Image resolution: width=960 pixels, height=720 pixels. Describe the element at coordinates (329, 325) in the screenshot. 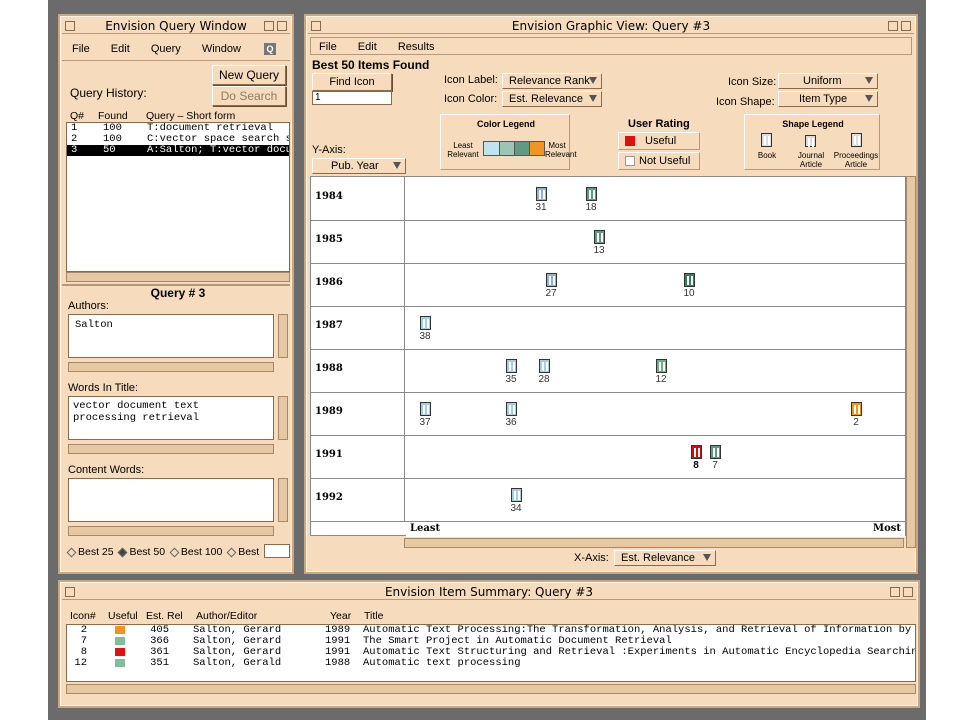

I see `row-label-1987: 1987` at that location.